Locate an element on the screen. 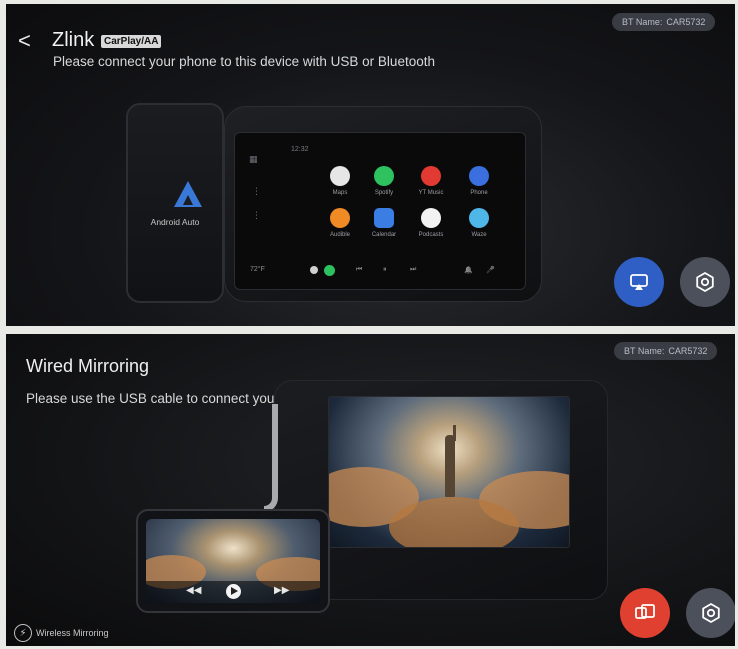  android-auto-label: Android Auto is located at coordinates (175, 222).